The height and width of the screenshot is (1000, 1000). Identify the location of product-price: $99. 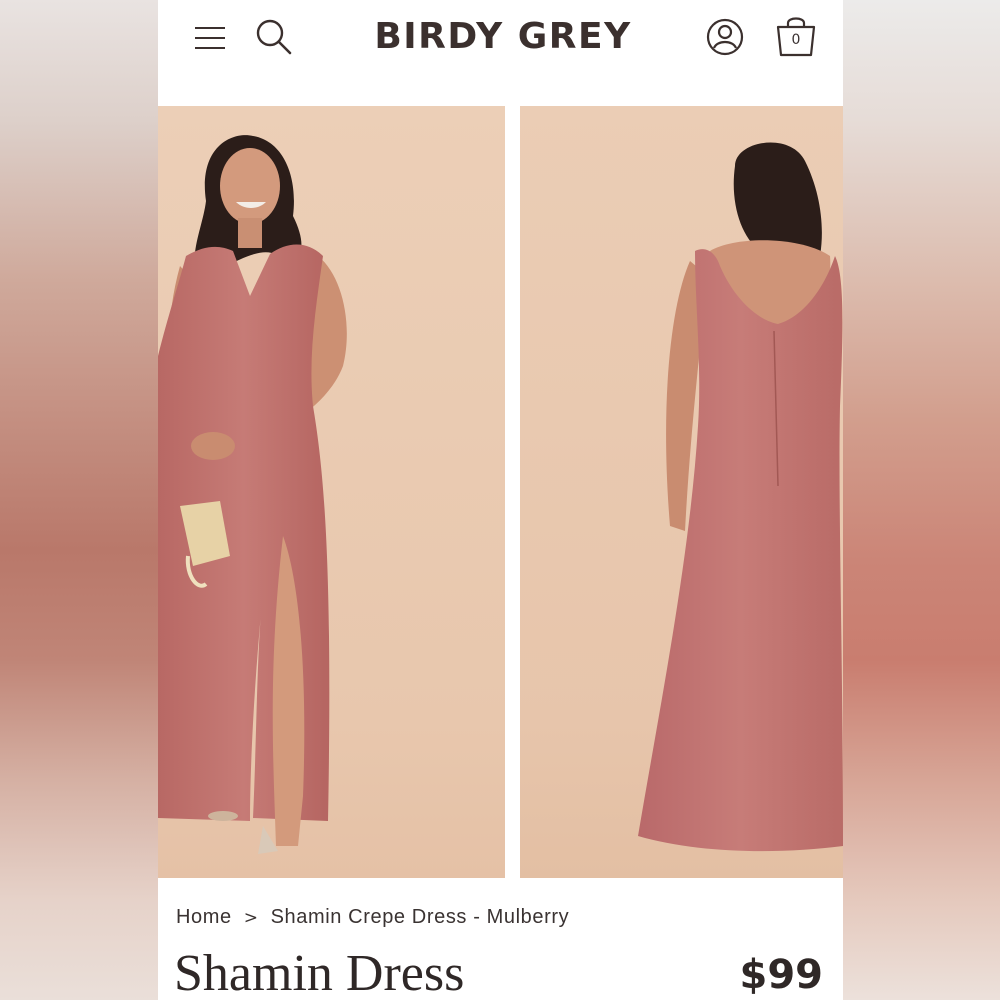
(781, 975).